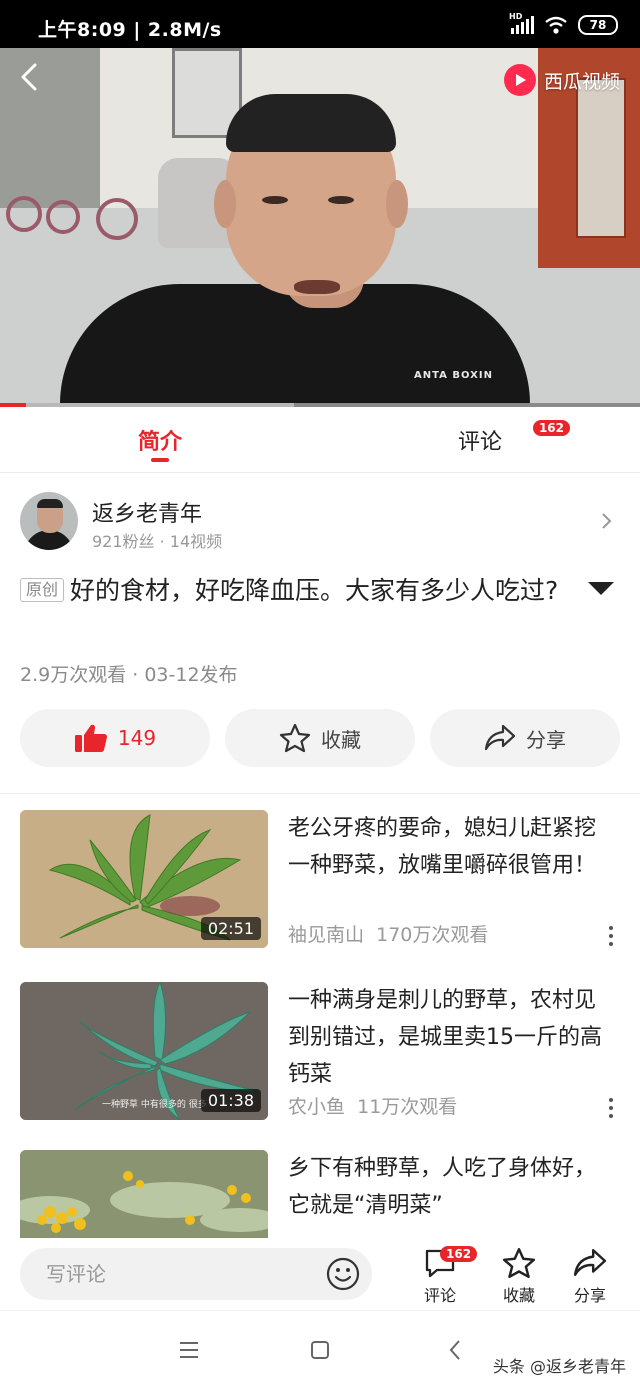 The height and width of the screenshot is (1387, 640). Describe the element at coordinates (442, 847) in the screenshot. I see `related-video-title: 老公牙疼的要命，媳妇儿赶紧挖一种野菜，放嘴里嚼碎很管用！` at that location.